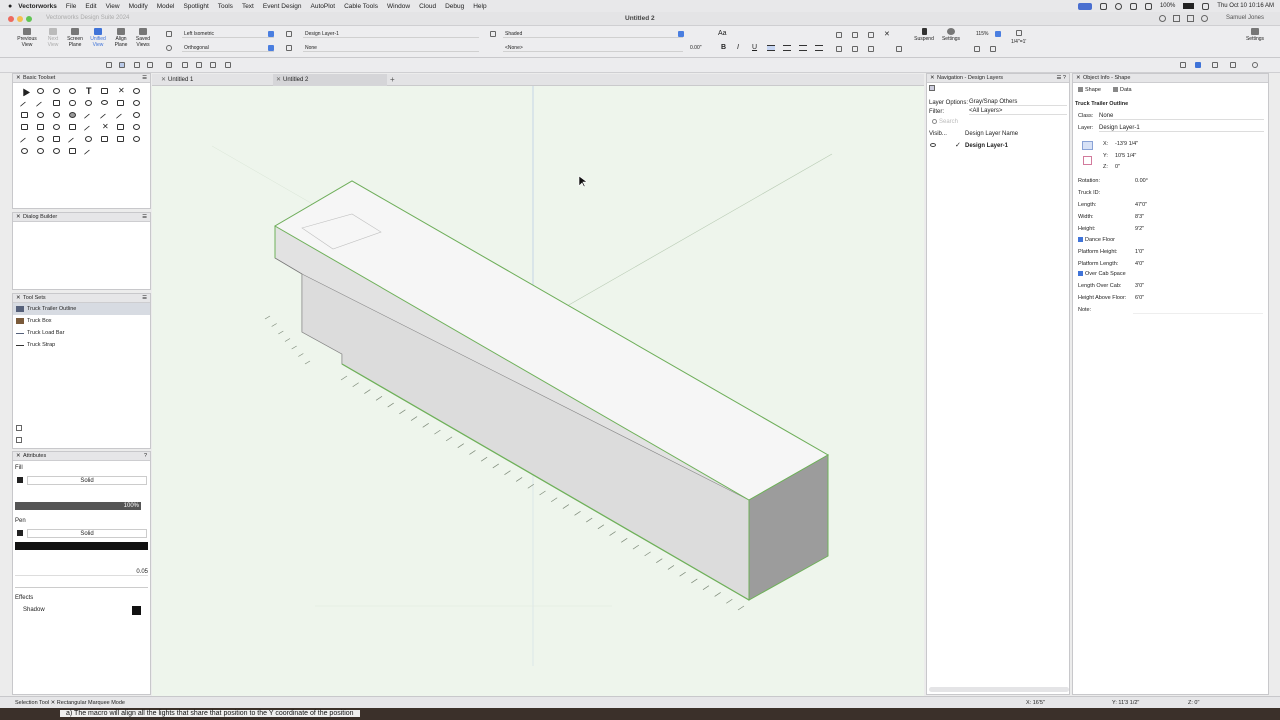 This screenshot has width=1280, height=720. I want to click on render-sub-selector: <None>, so click(593, 48).